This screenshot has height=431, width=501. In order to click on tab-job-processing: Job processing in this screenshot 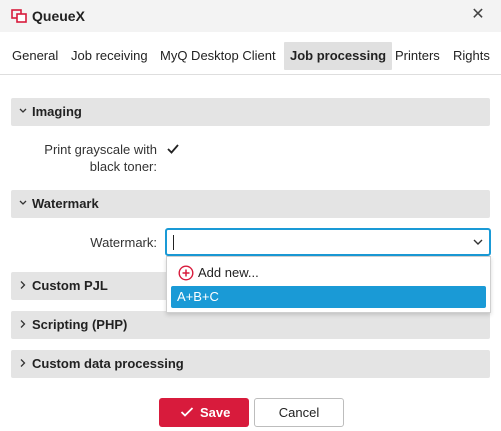, I will do `click(338, 56)`.